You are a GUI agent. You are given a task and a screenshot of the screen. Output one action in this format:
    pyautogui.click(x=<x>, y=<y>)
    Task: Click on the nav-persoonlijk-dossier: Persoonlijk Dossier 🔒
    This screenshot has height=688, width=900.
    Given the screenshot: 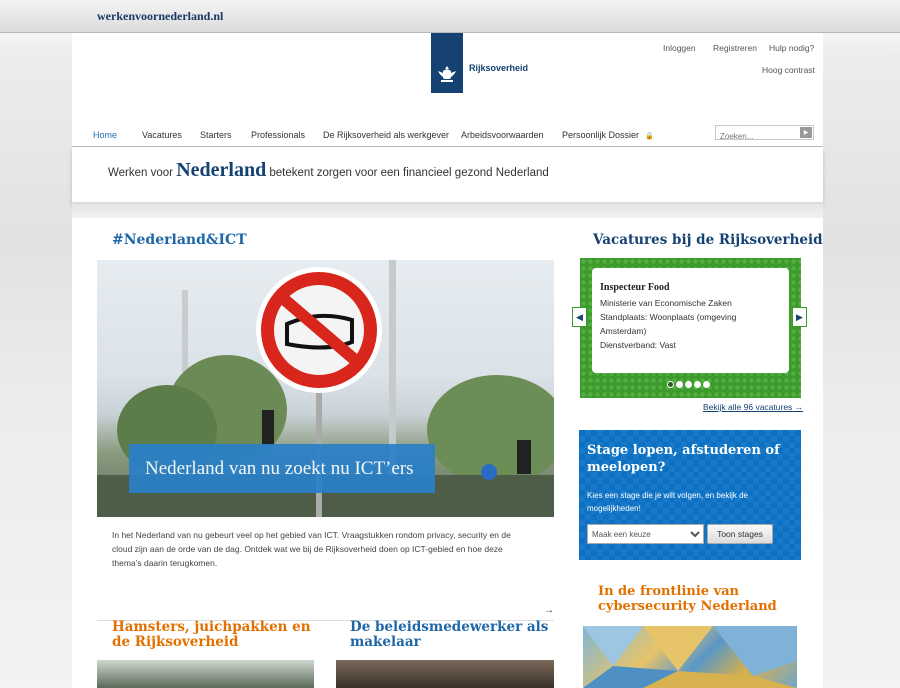 What is the action you would take?
    pyautogui.click(x=608, y=135)
    